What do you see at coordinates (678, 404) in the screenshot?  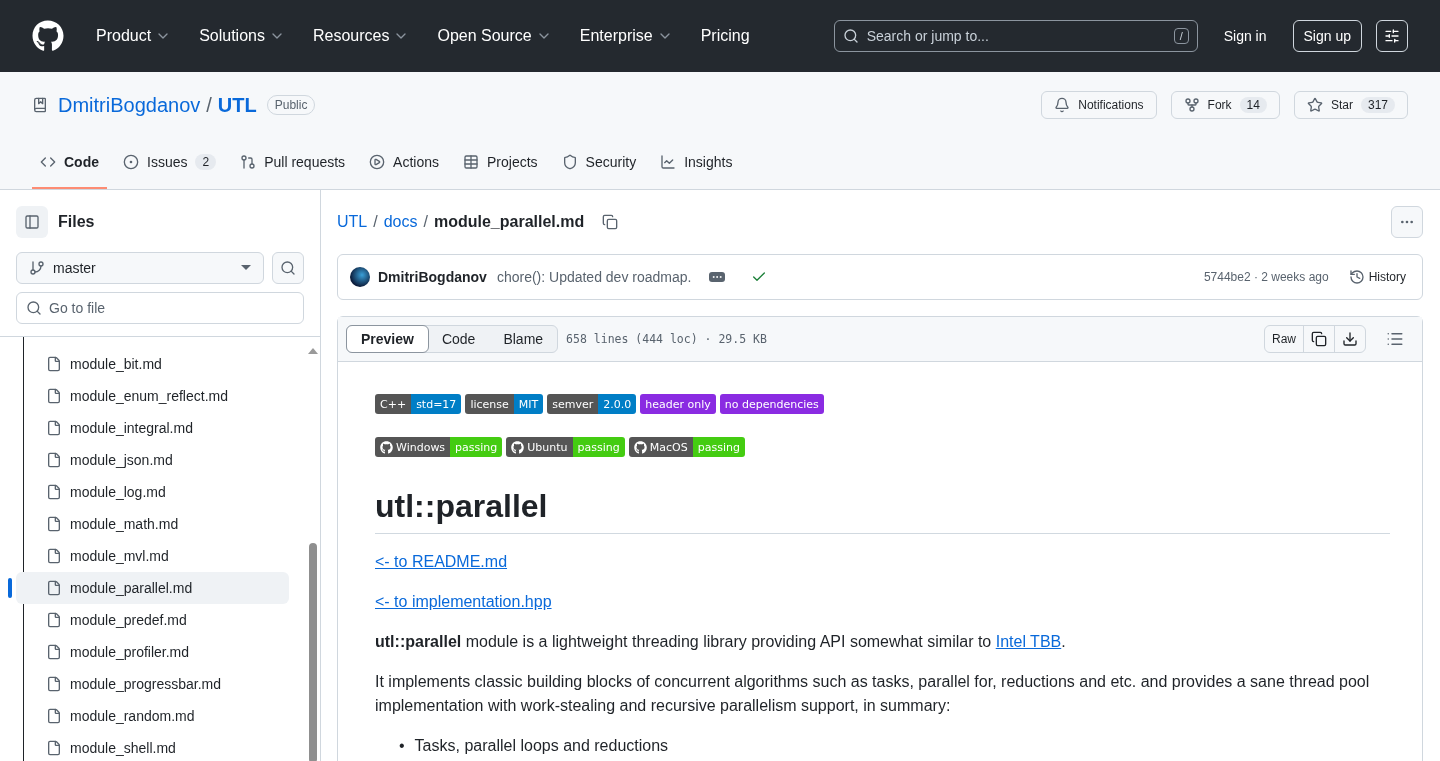 I see `status-badge: header only` at bounding box center [678, 404].